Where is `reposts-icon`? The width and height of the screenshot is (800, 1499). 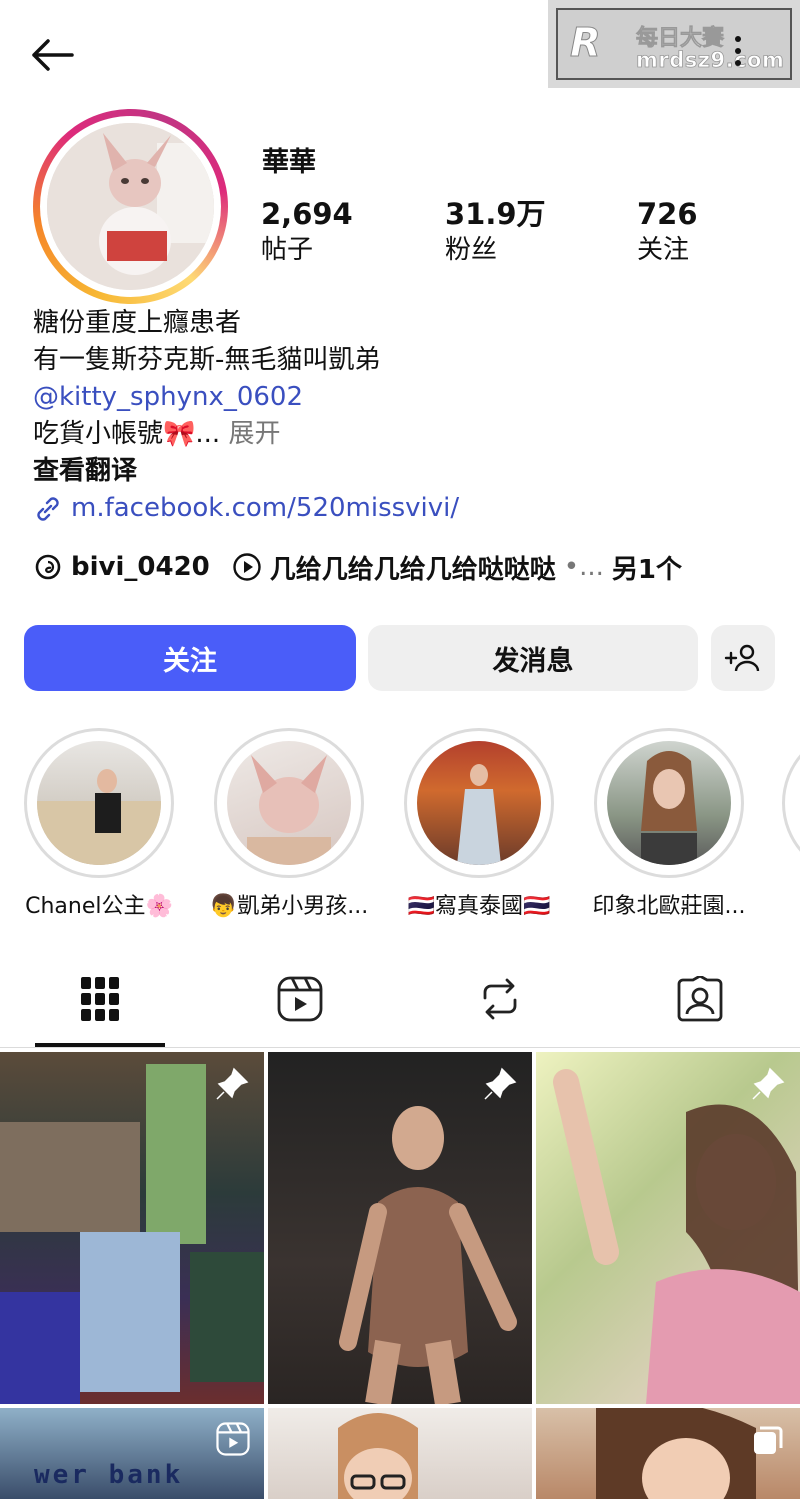 reposts-icon is located at coordinates (500, 999).